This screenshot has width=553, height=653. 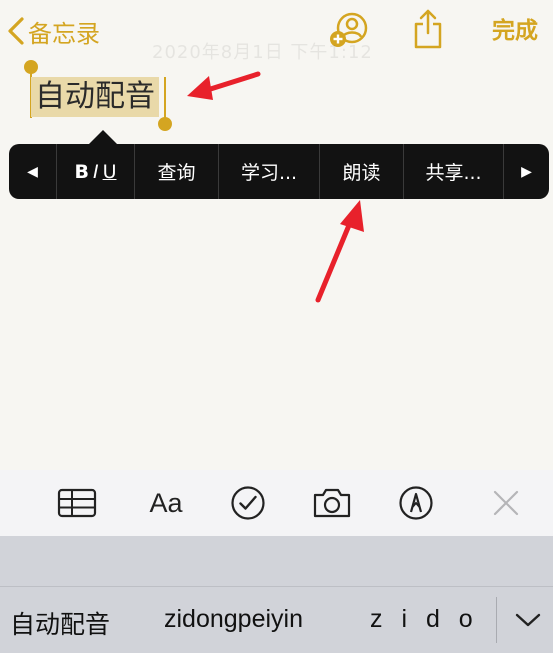 I want to click on keyboard-top-area, so click(x=276, y=561).